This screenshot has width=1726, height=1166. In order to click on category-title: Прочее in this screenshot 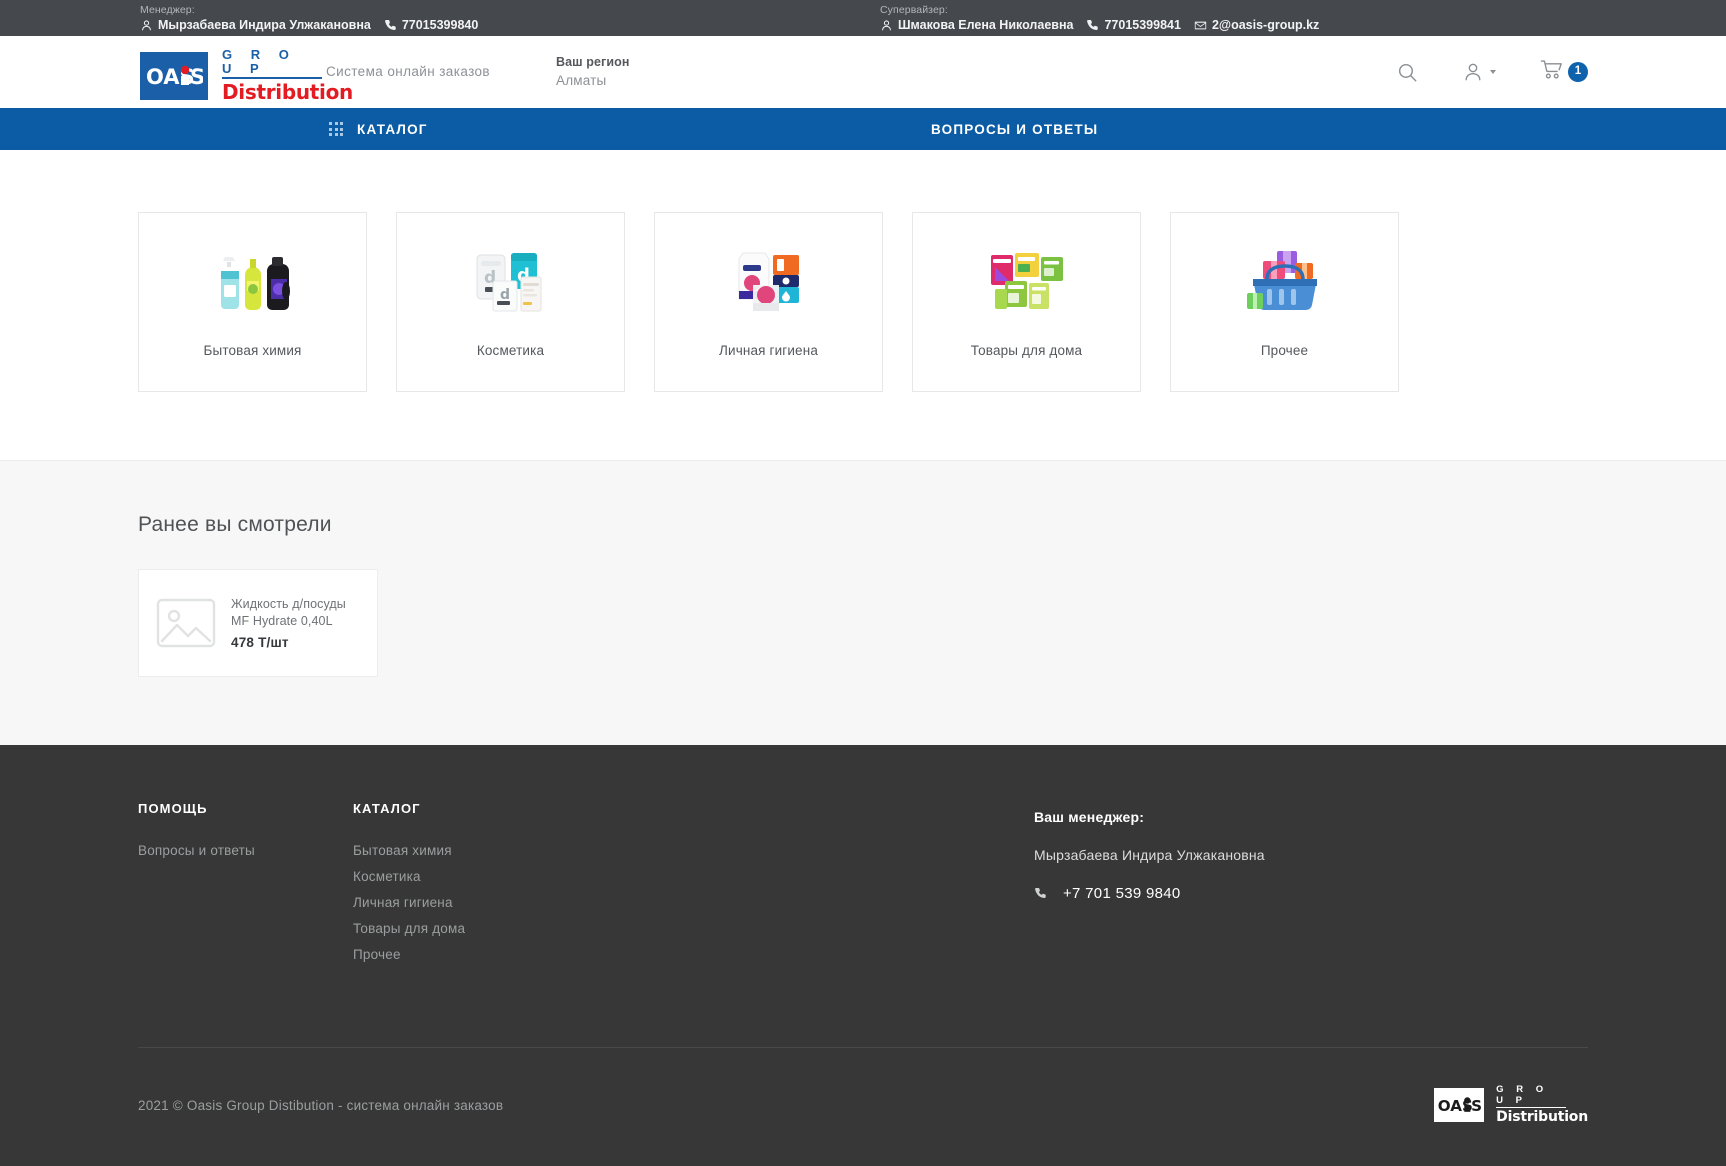, I will do `click(1284, 350)`.